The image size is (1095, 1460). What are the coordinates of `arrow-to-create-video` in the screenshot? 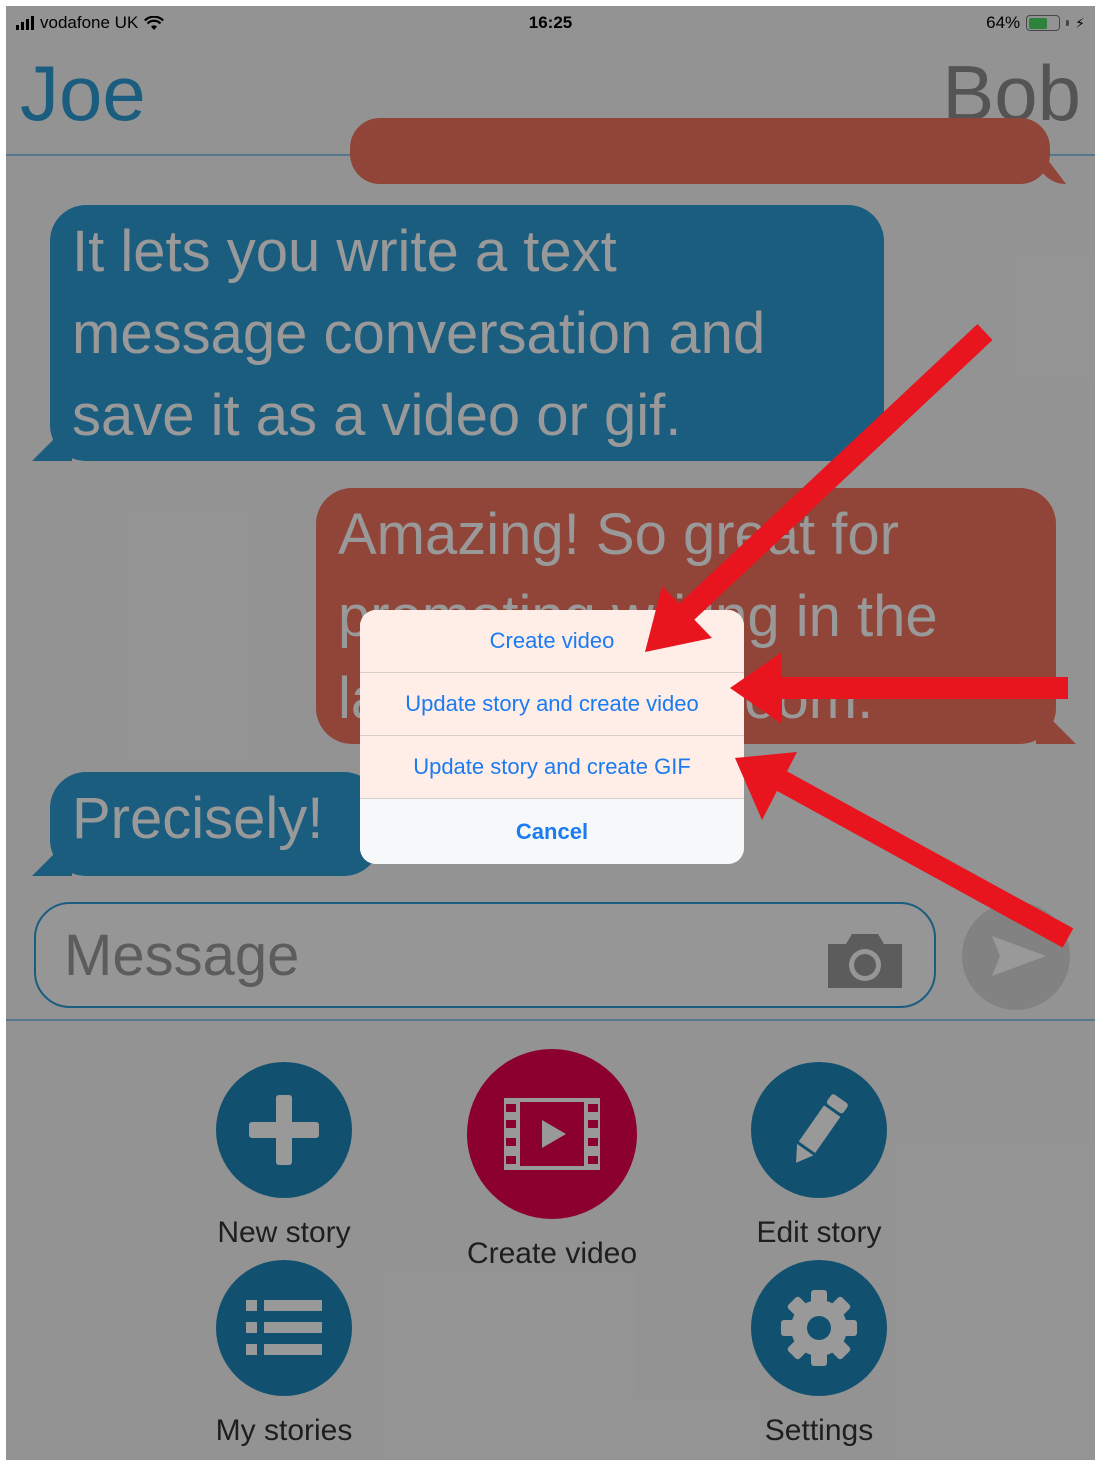 It's located at (832, 475).